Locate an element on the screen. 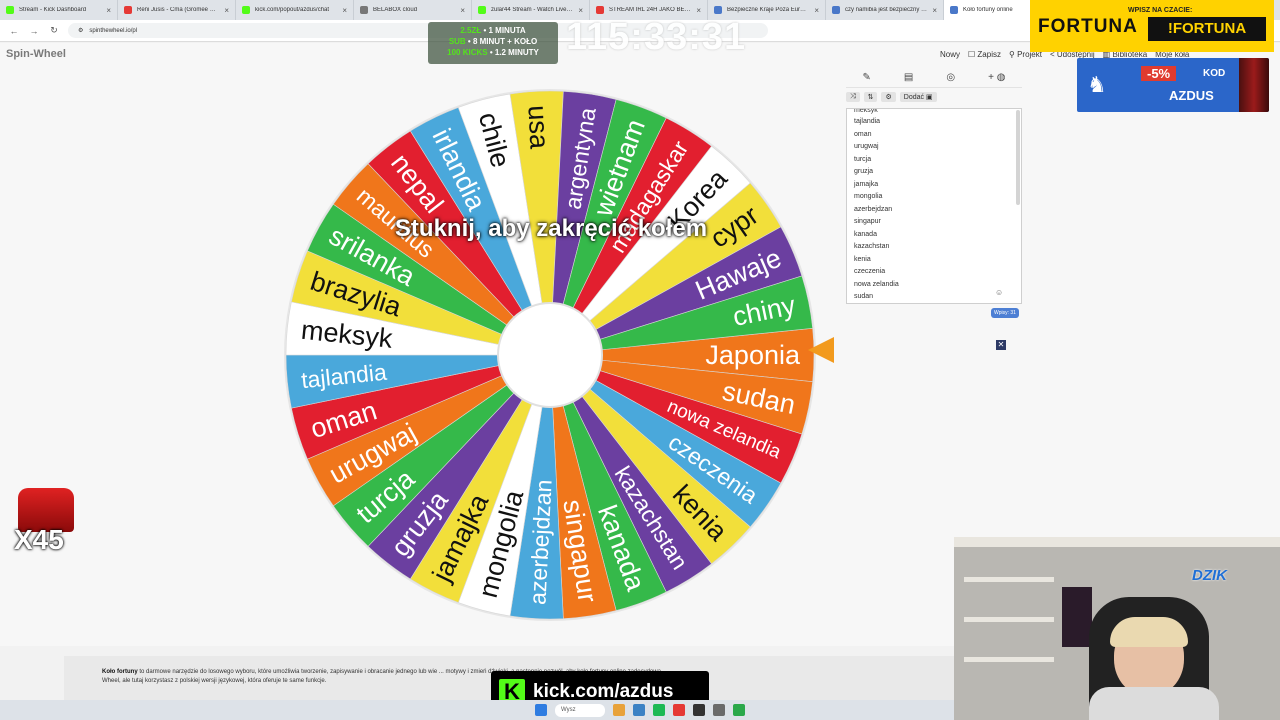 This screenshot has width=1280, height=720. folder-icon is located at coordinates (619, 710).